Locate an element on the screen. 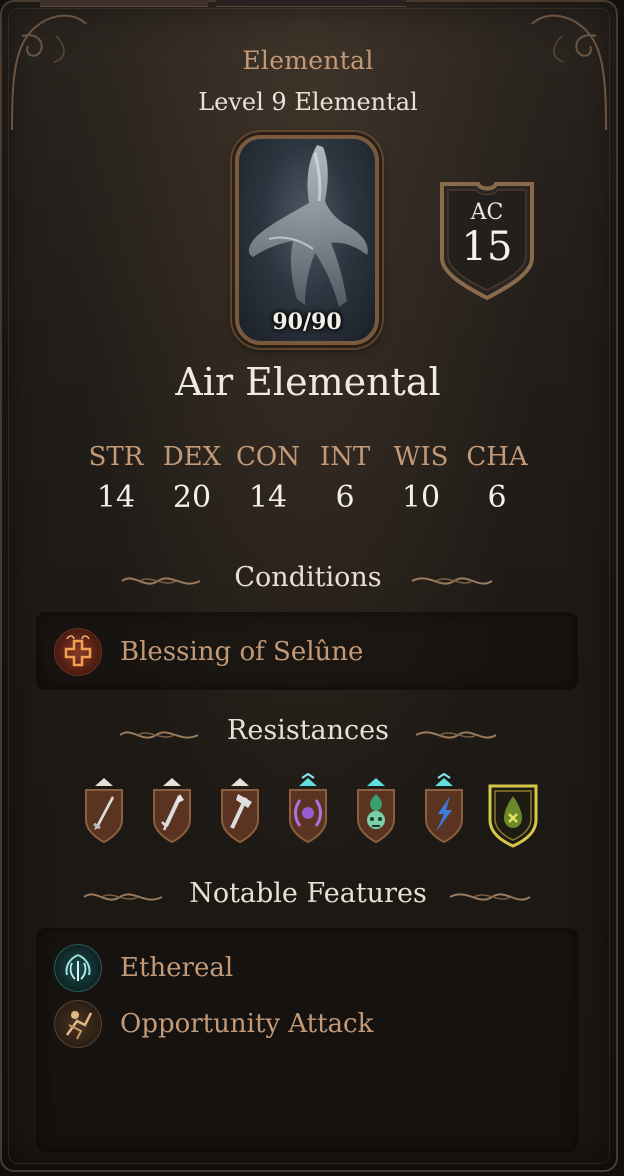  opportunity-attack-icon is located at coordinates (78, 1024).